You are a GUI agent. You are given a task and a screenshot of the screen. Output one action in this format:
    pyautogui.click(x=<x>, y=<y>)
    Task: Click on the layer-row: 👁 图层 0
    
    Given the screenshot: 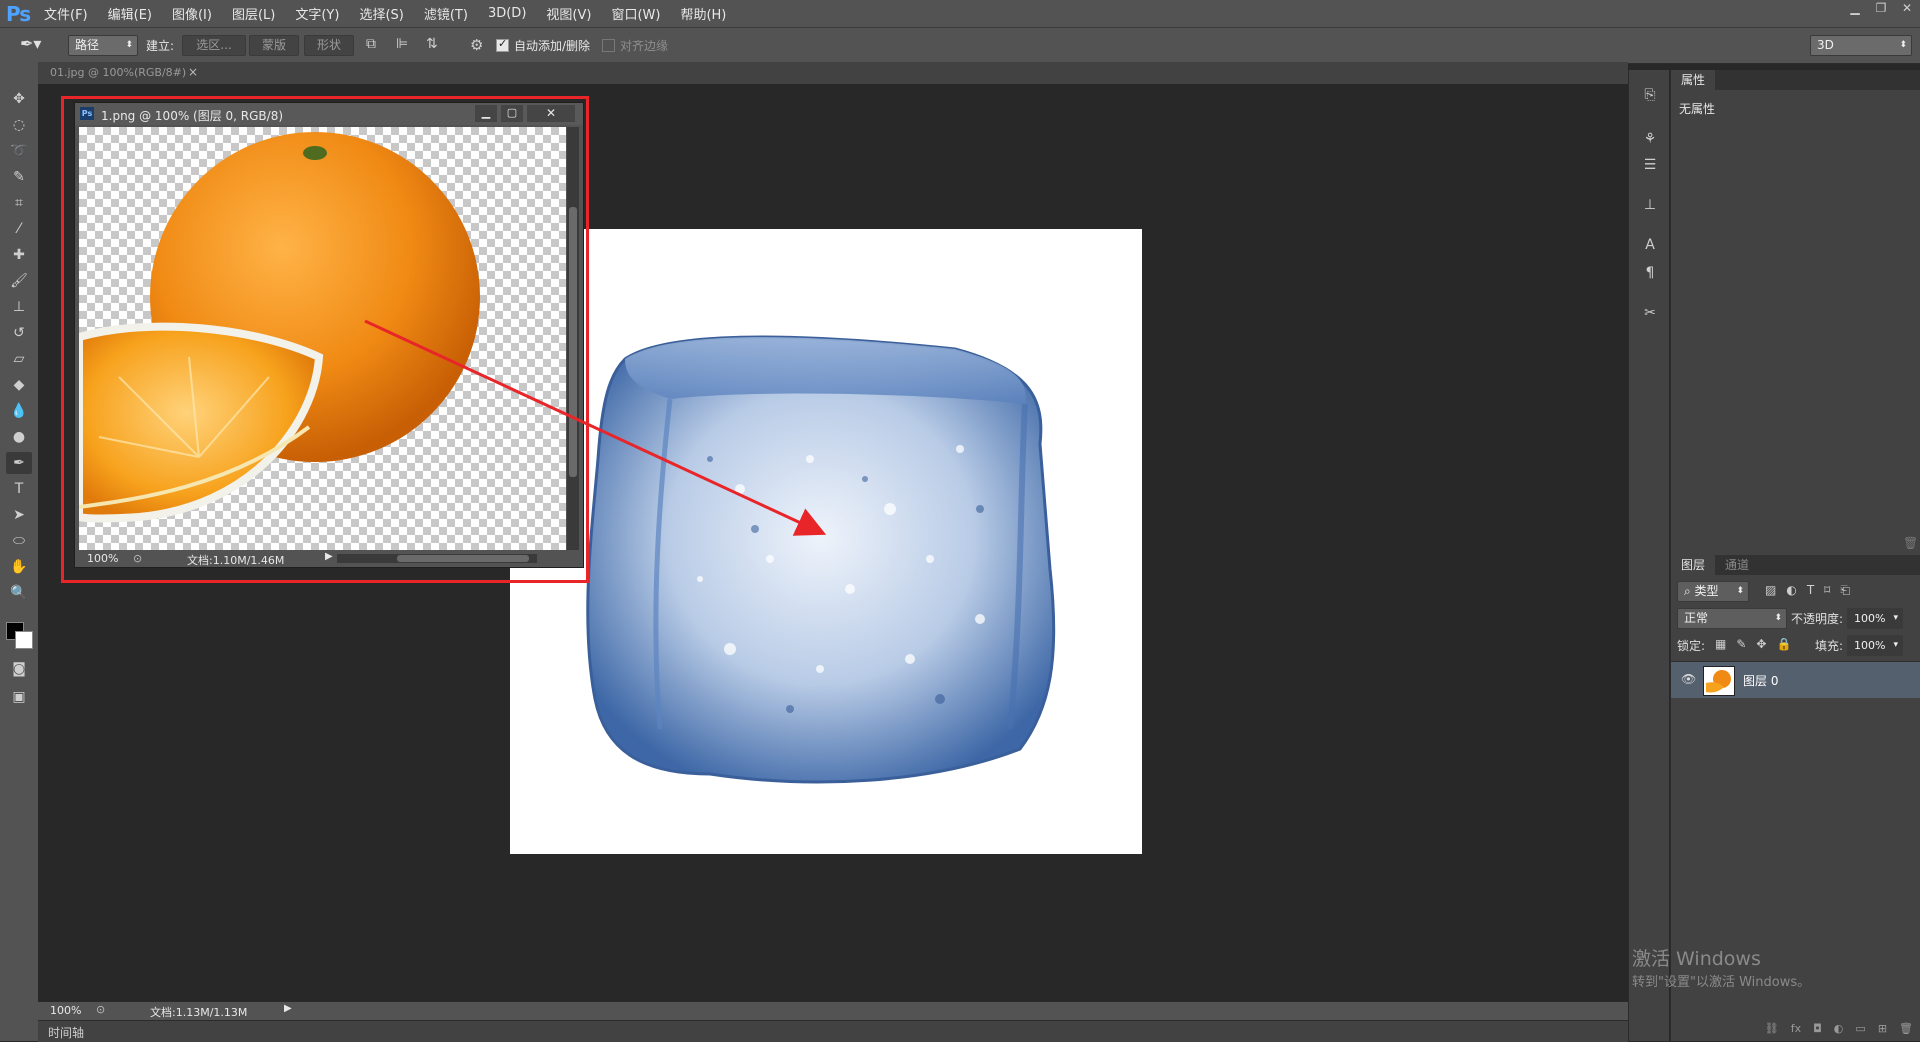 What is the action you would take?
    pyautogui.click(x=1795, y=680)
    